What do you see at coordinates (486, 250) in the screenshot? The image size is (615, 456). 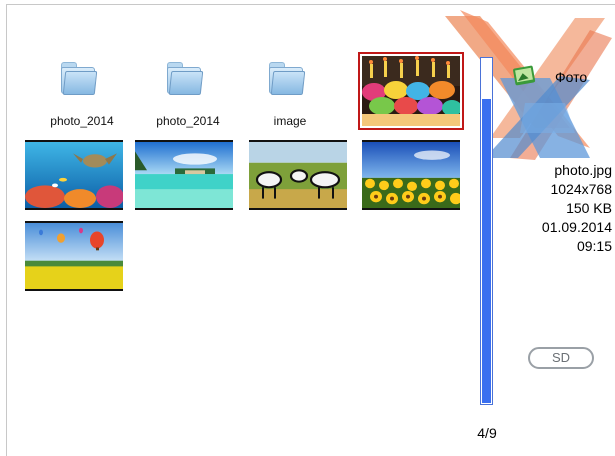 I see `scrollbar-thumb` at bounding box center [486, 250].